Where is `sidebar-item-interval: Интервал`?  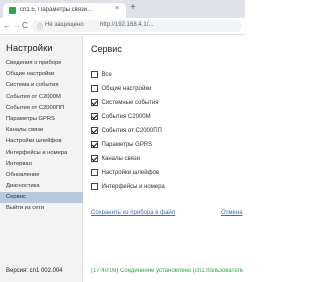 sidebar-item-interval: Интервал is located at coordinates (41, 164).